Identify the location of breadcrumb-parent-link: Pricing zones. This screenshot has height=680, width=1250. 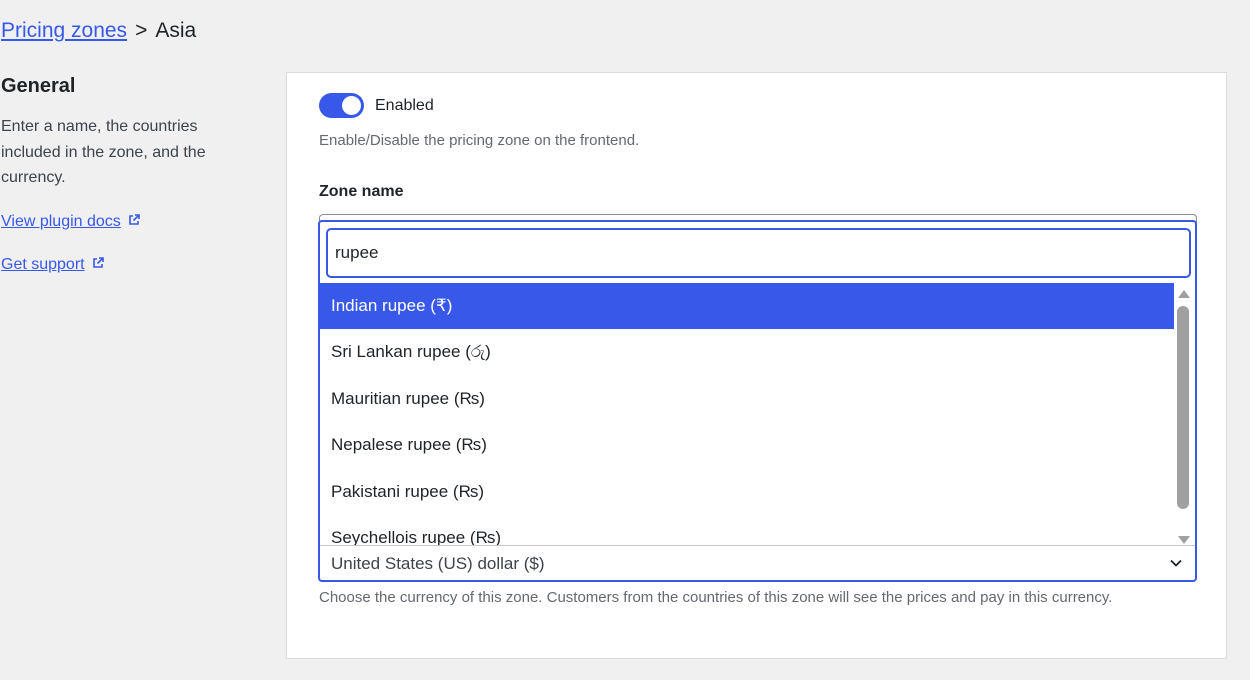
(64, 30).